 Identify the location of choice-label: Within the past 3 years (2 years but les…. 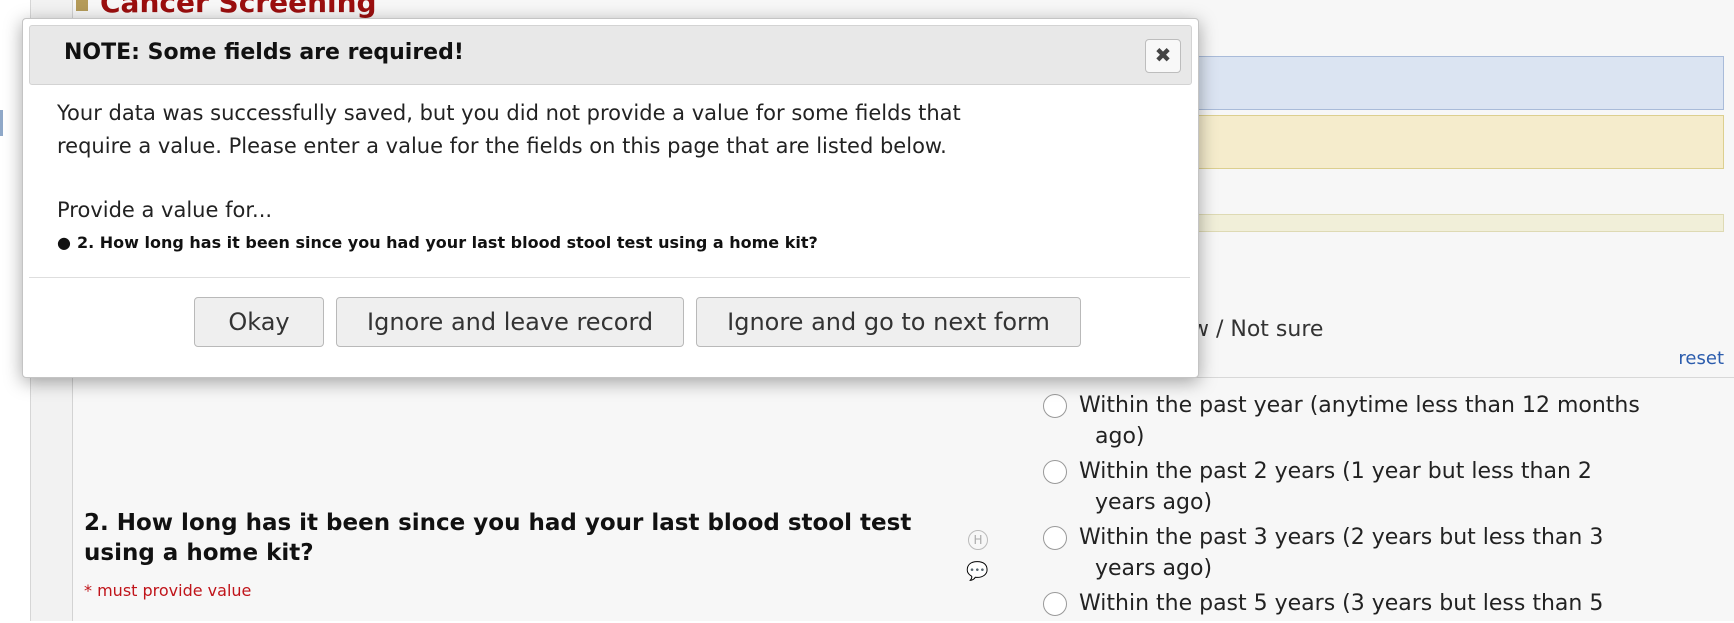
(1341, 537).